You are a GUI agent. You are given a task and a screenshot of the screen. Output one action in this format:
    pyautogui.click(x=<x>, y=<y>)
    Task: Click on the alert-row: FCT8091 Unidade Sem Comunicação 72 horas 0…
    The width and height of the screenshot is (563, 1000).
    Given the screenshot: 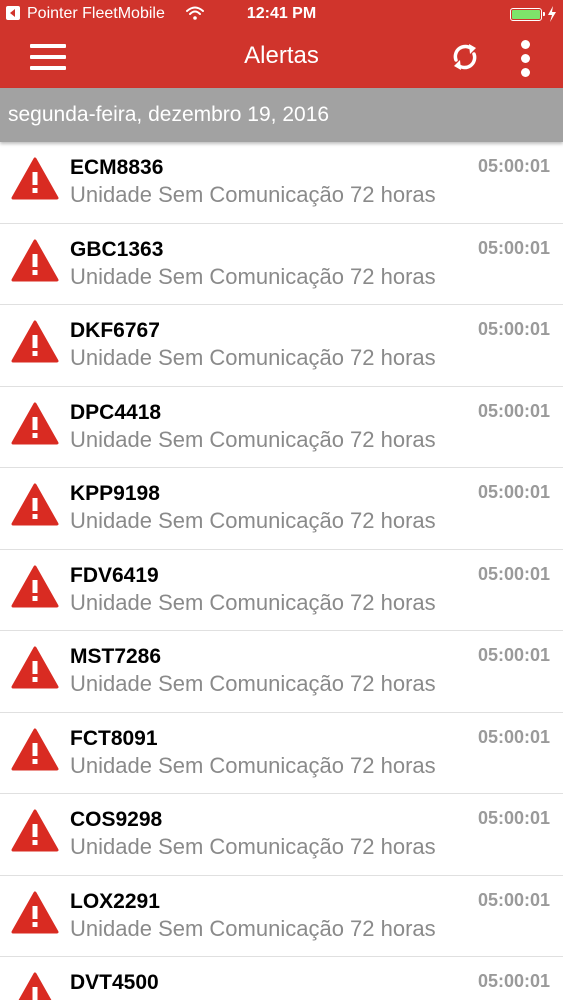 What is the action you would take?
    pyautogui.click(x=281, y=753)
    